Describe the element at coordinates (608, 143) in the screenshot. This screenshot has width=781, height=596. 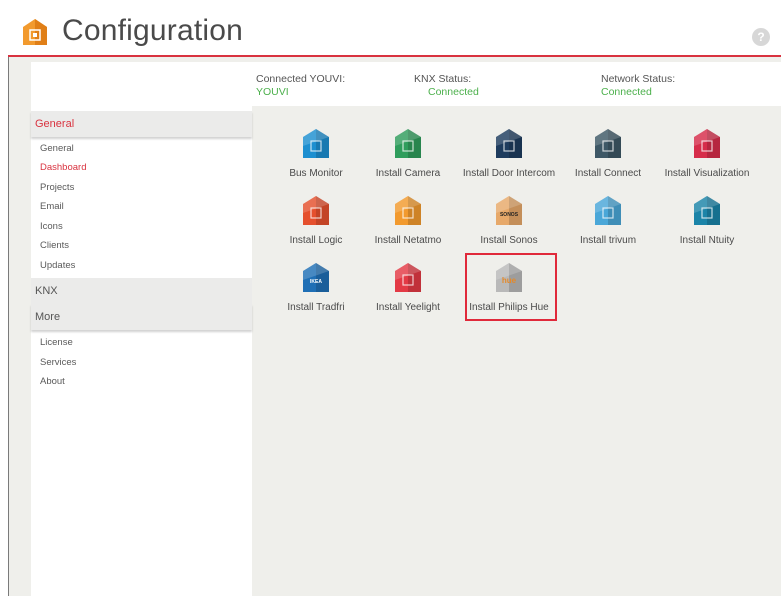
I see `connect-icon` at that location.